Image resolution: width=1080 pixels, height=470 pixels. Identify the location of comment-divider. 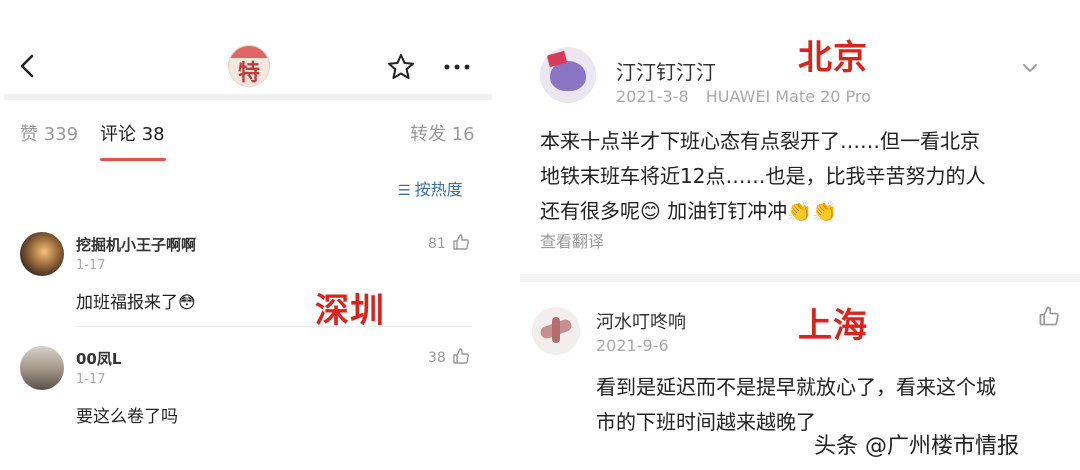
(274, 326).